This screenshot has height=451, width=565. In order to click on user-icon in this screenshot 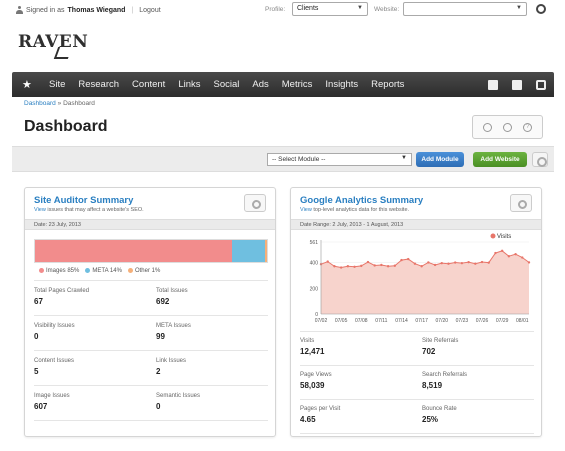, I will do `click(19, 10)`.